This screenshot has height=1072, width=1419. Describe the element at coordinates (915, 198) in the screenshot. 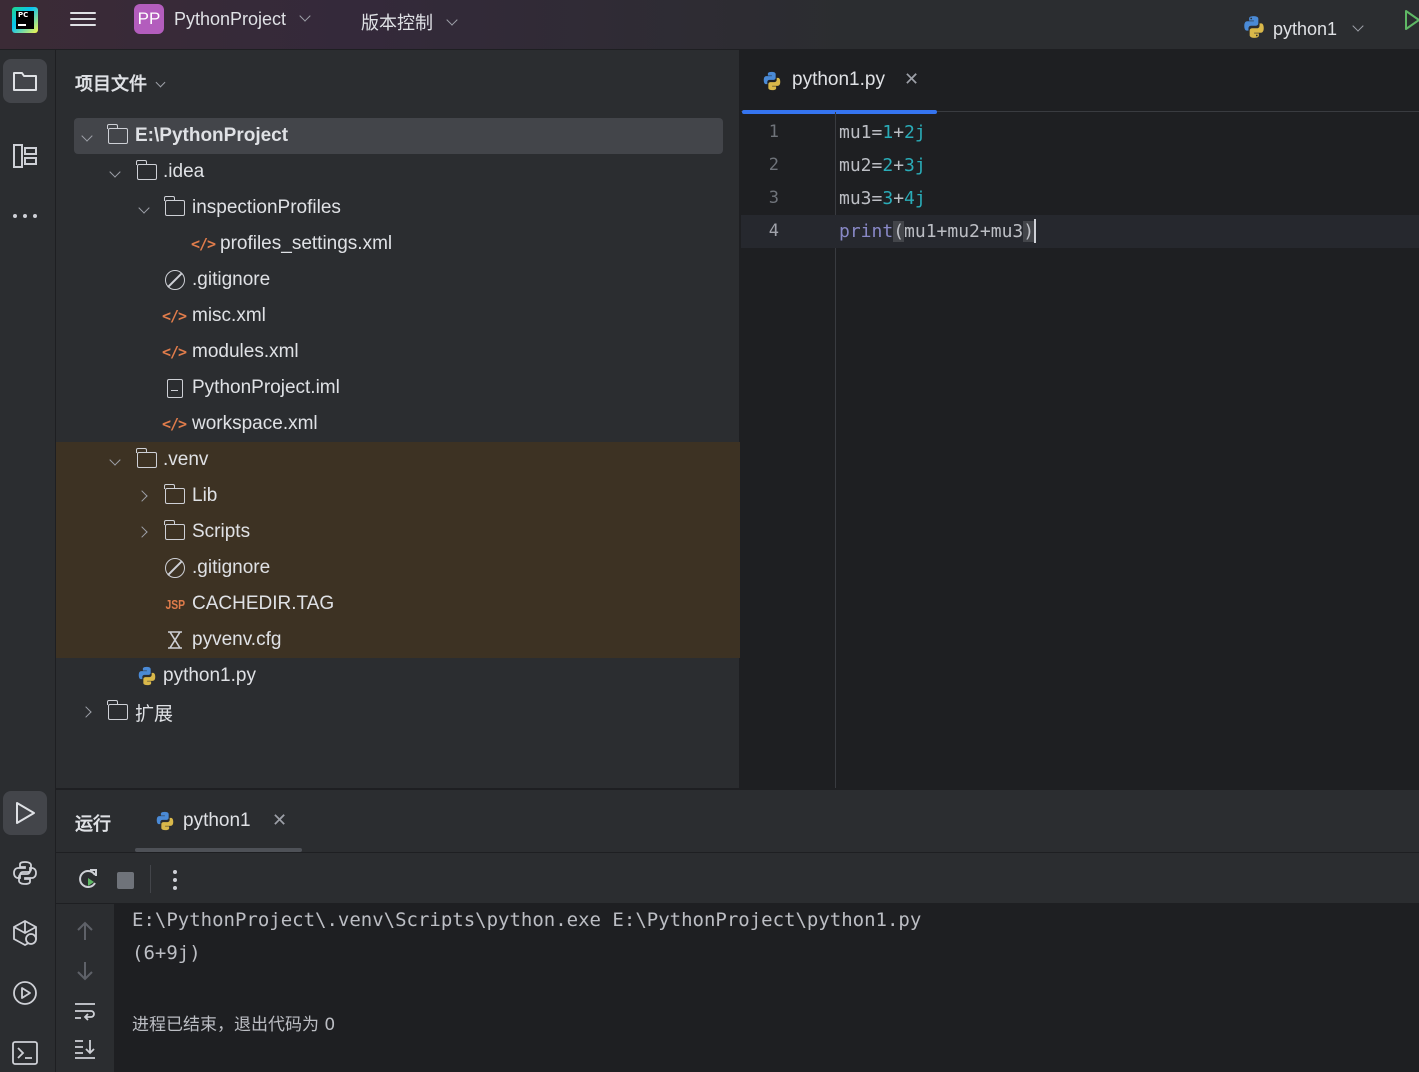

I see `code-token: 4j` at that location.